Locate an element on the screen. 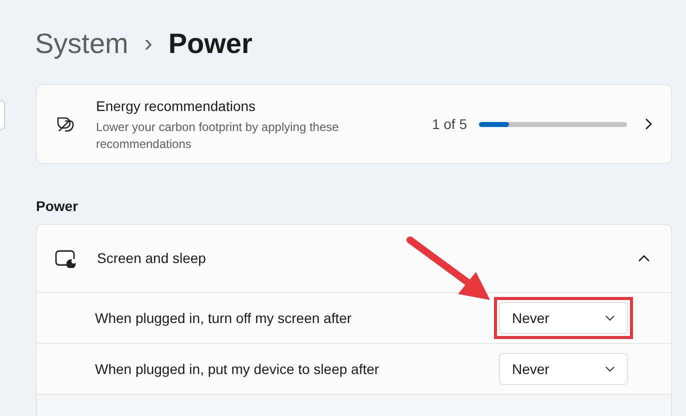 The width and height of the screenshot is (686, 416). setting-label: When plugged in, put my device to sleep after is located at coordinates (237, 369).